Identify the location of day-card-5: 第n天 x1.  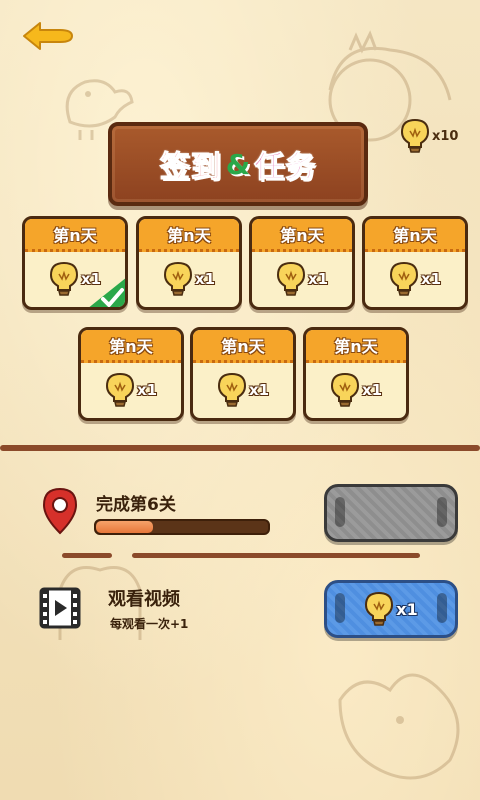
(131, 374).